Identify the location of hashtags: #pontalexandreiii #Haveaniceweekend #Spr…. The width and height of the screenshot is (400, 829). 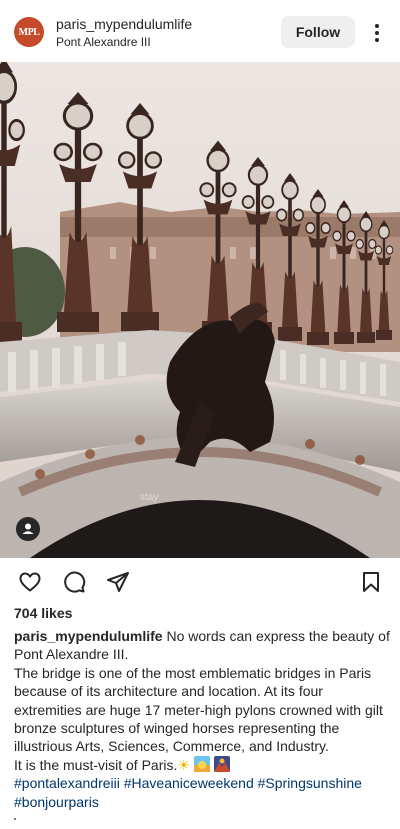
(203, 792).